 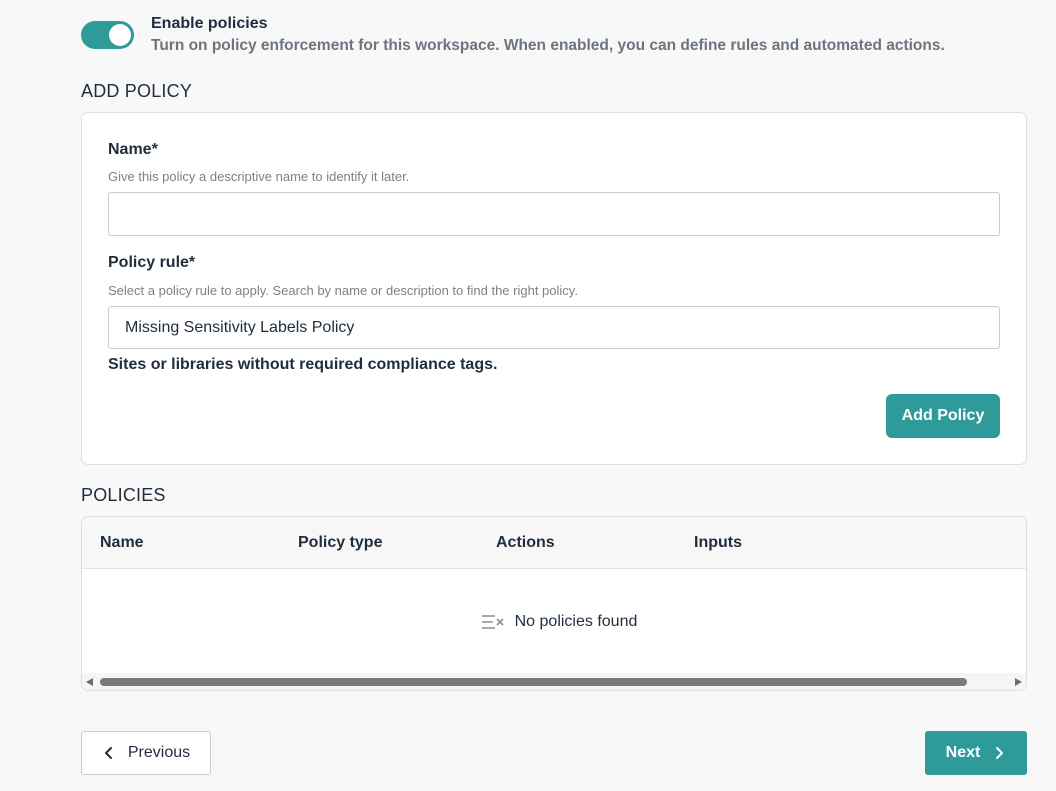 What do you see at coordinates (1000, 753) in the screenshot?
I see `chevron-right-icon` at bounding box center [1000, 753].